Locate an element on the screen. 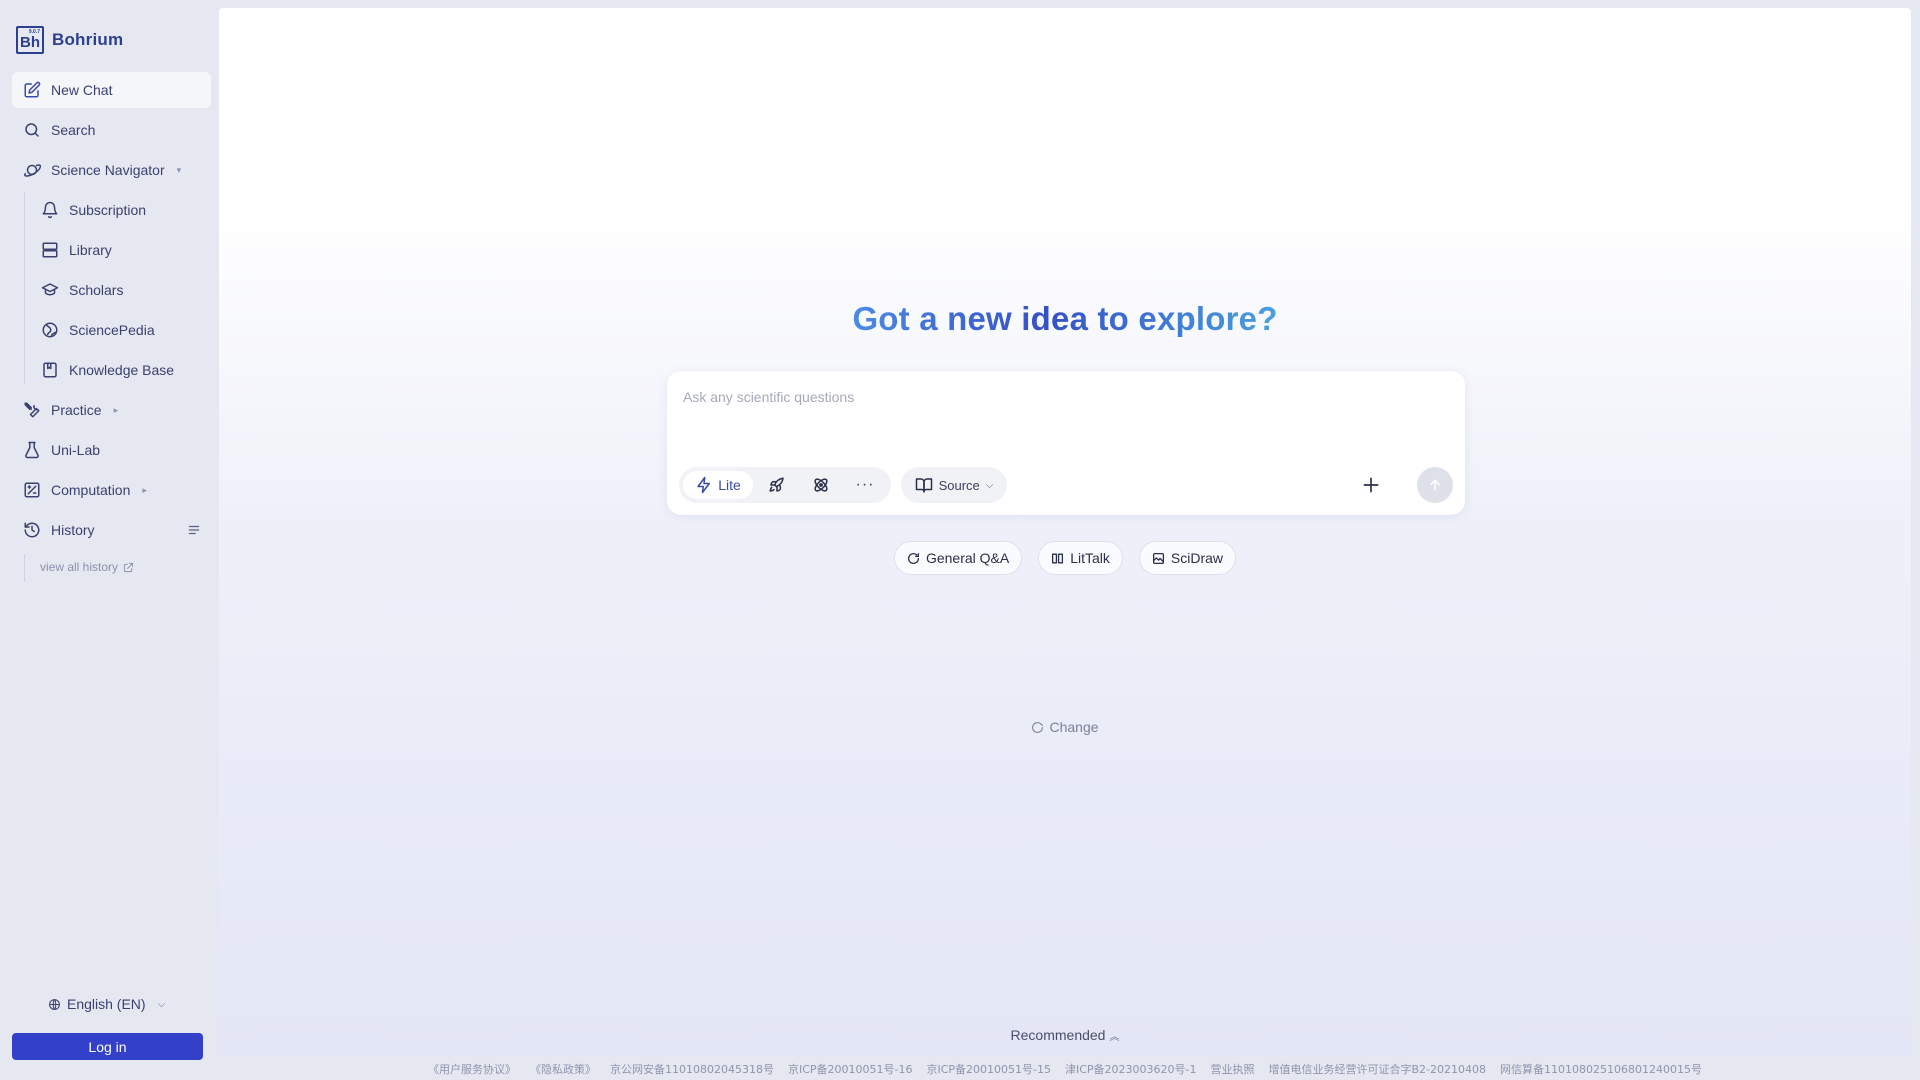  sidebar-item-label: New Chat is located at coordinates (82, 90).